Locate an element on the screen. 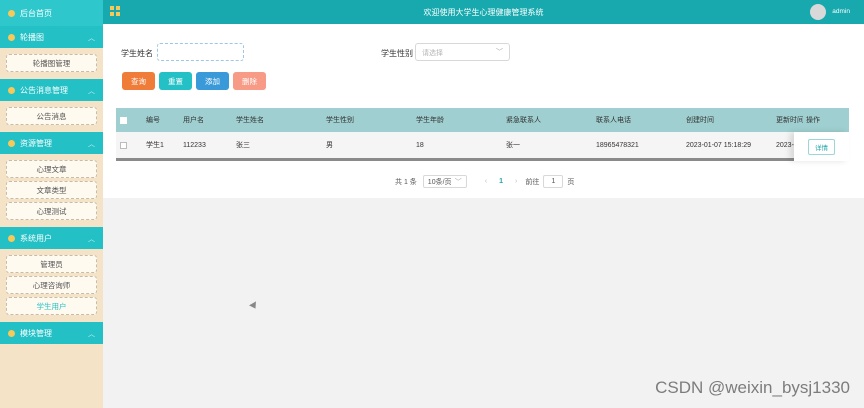  sidebar-item-admin: 管理员 is located at coordinates (51, 264).